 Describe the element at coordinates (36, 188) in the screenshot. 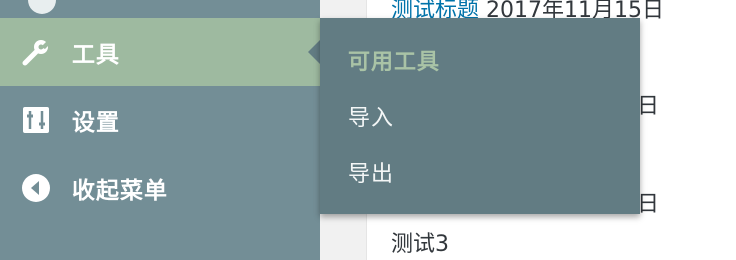

I see `collapse-arrow-icon` at that location.